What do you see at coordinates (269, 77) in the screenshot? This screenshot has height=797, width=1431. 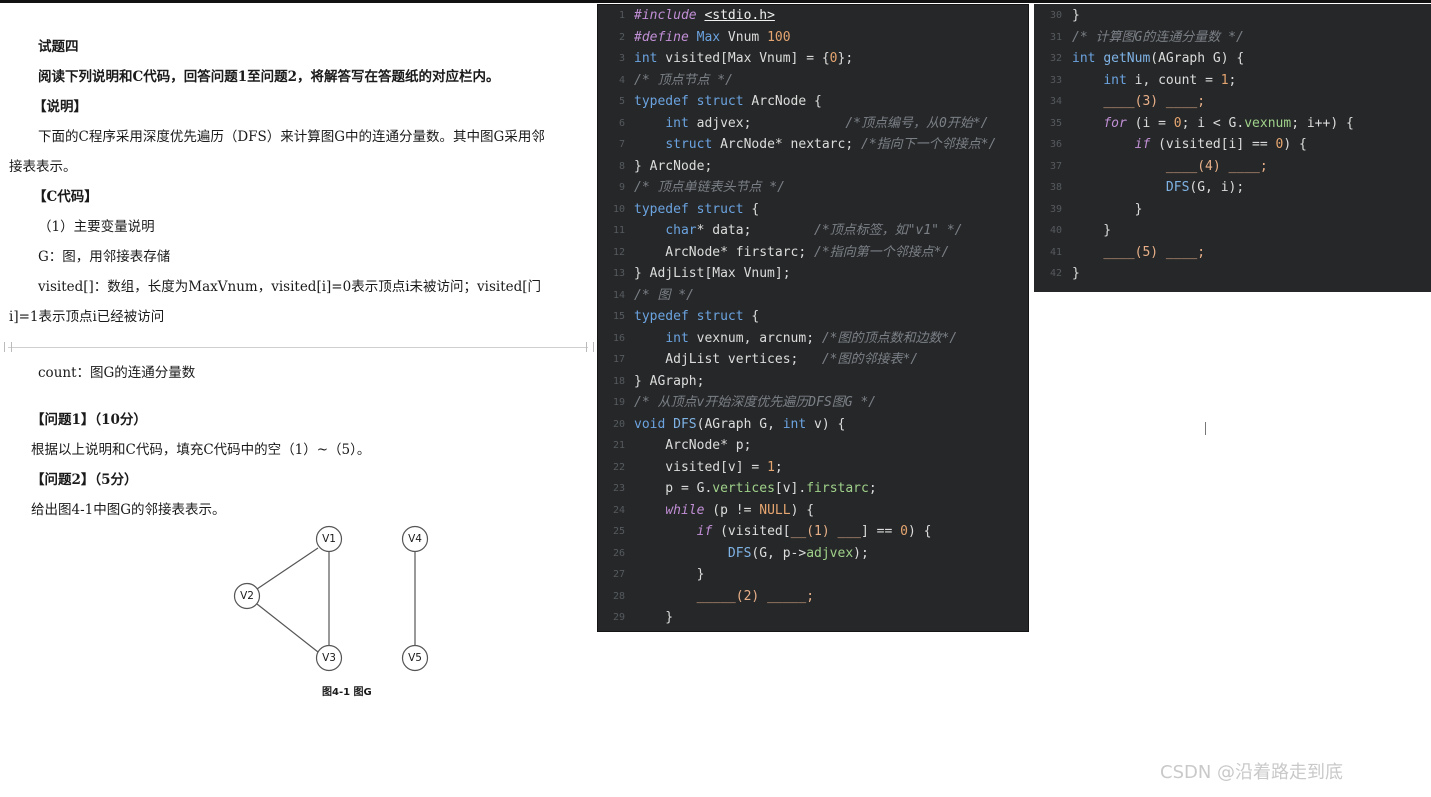 I see `doc-instruction: 阅读下列说明和C代码，回答问题1至问题2，将解答写在答题纸的对应栏内。` at bounding box center [269, 77].